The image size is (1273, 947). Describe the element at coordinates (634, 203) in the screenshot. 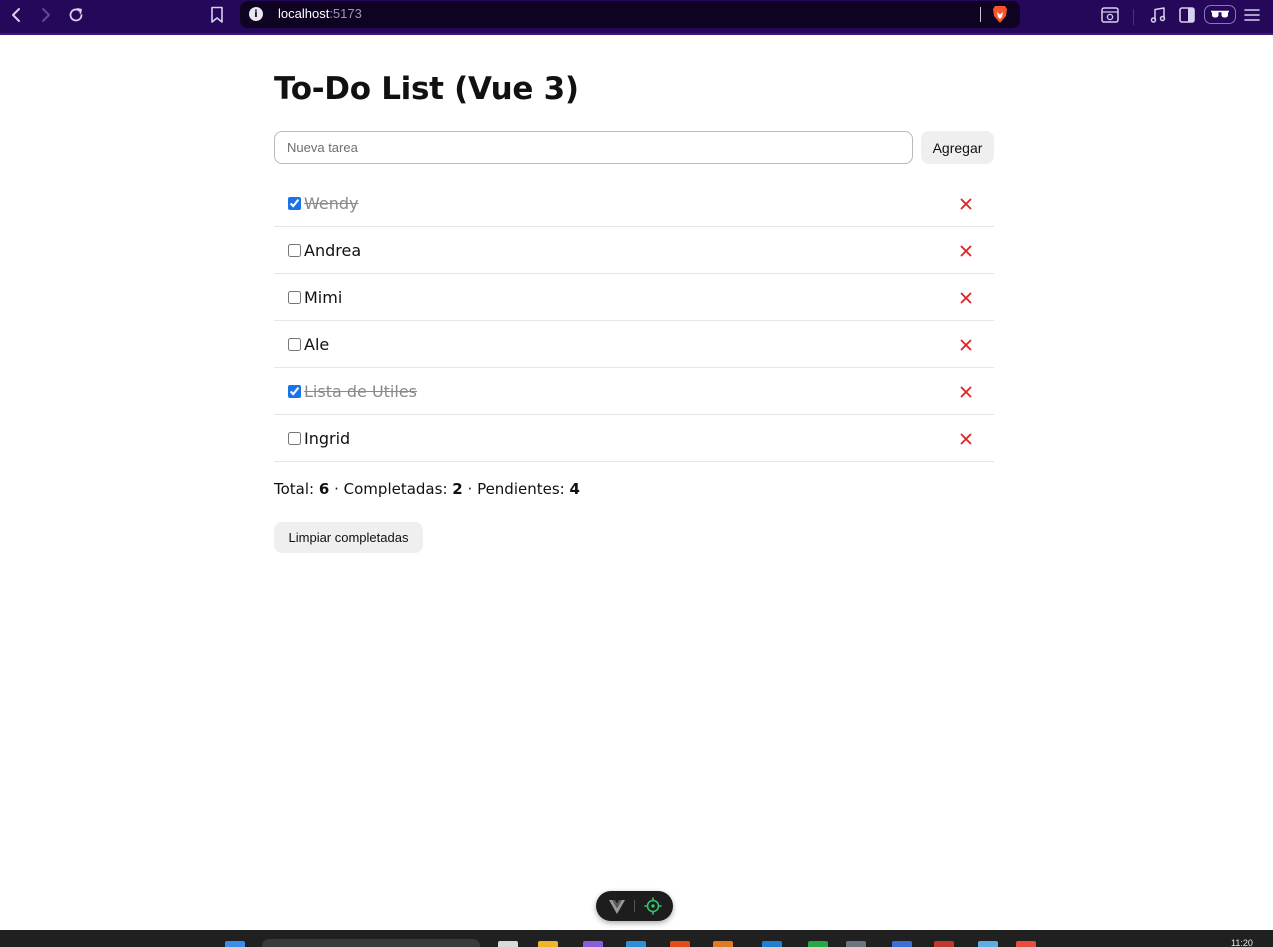

I see `task-item: Wendy` at that location.